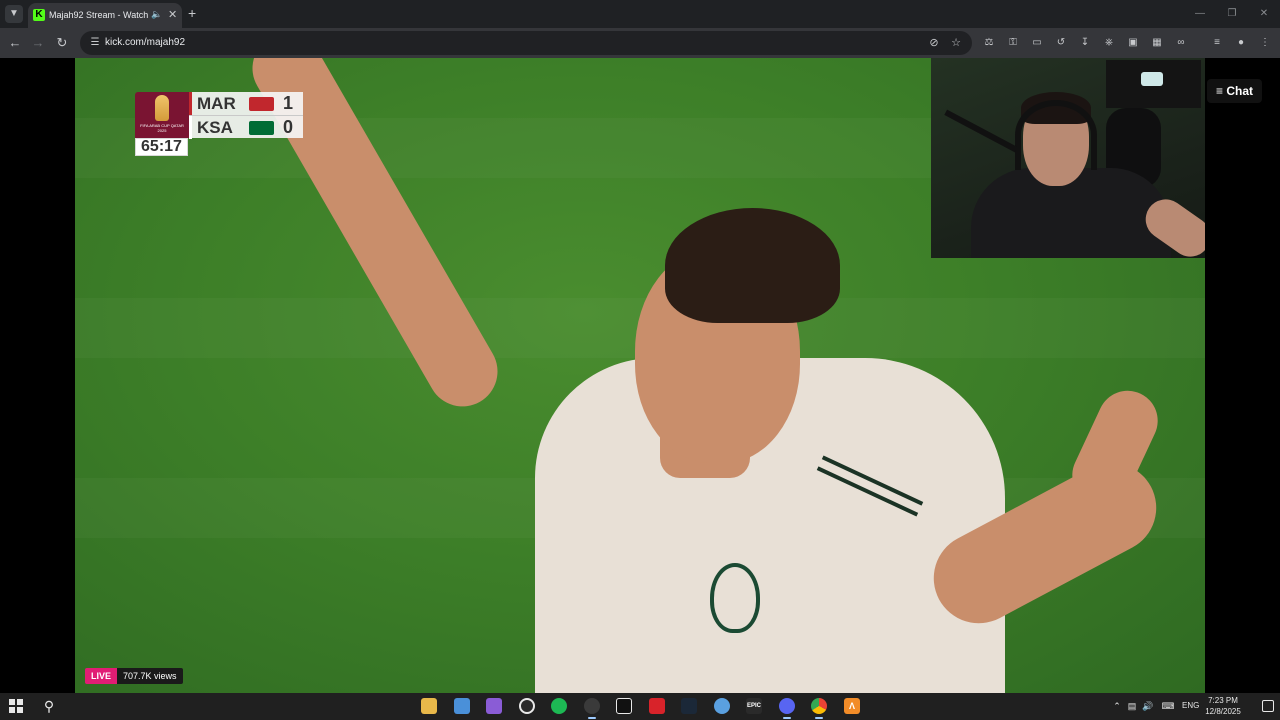 This screenshot has height=720, width=1280. What do you see at coordinates (1265, 43) in the screenshot?
I see `kebab-menu-icon: ⋮` at bounding box center [1265, 43].